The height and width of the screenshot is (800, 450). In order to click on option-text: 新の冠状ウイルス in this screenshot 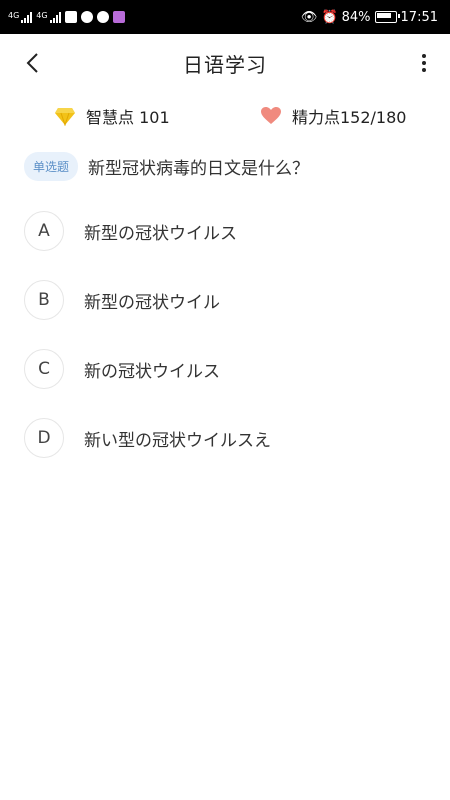, I will do `click(152, 371)`.